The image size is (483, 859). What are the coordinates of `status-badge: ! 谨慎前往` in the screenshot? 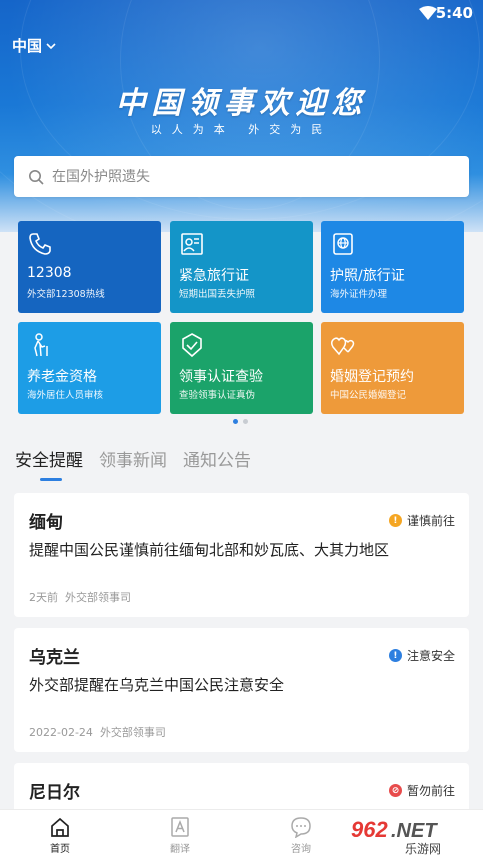 It's located at (421, 520).